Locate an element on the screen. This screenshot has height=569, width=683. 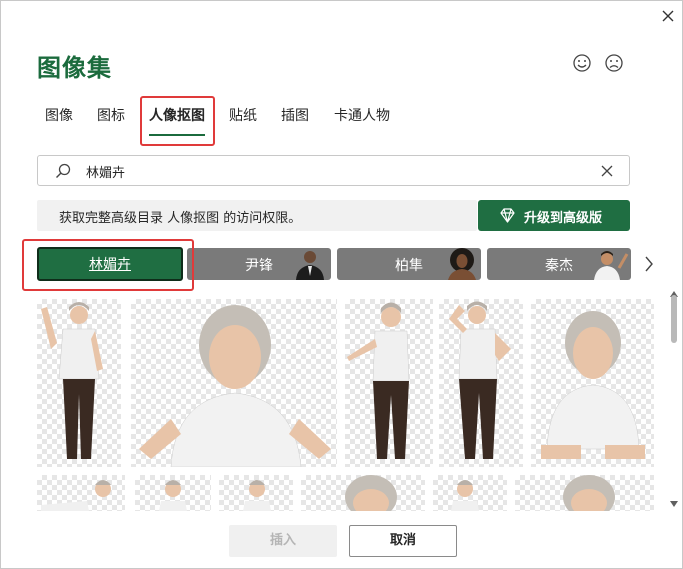
person-chip-3: 柏隼 is located at coordinates (409, 264).